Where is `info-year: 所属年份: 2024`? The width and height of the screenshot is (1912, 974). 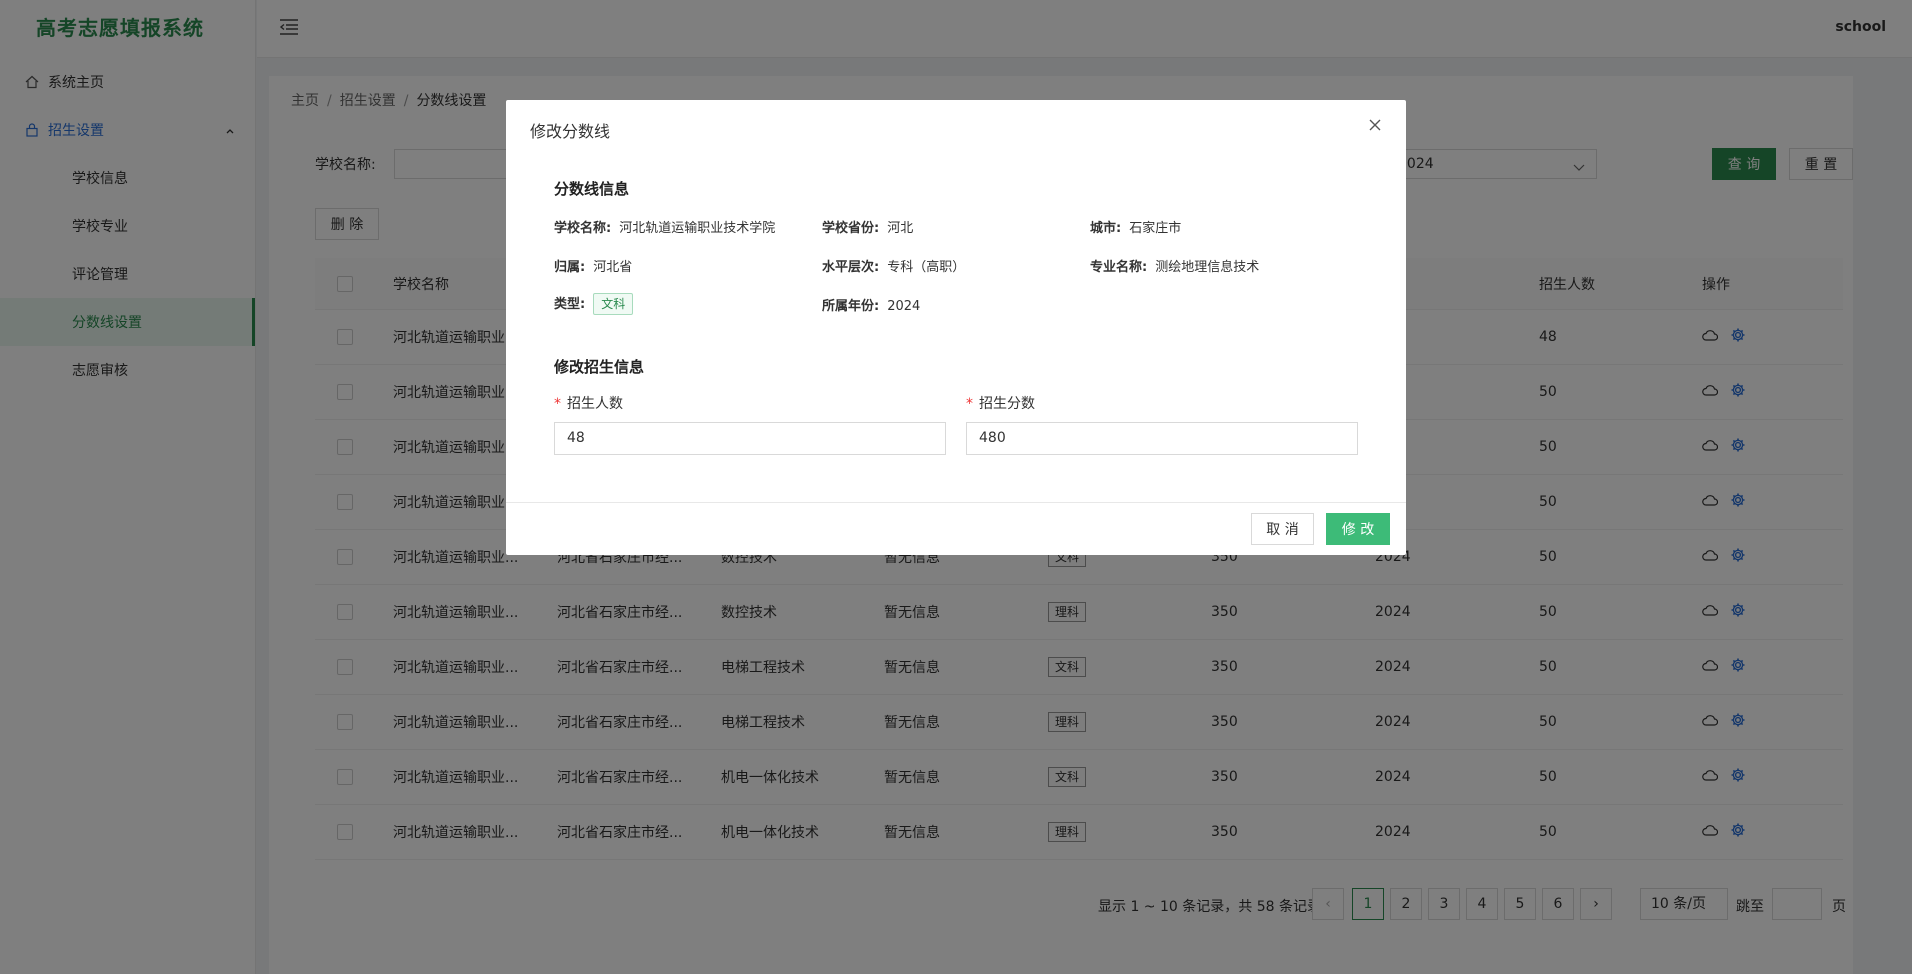
info-year: 所属年份: 2024 is located at coordinates (871, 306).